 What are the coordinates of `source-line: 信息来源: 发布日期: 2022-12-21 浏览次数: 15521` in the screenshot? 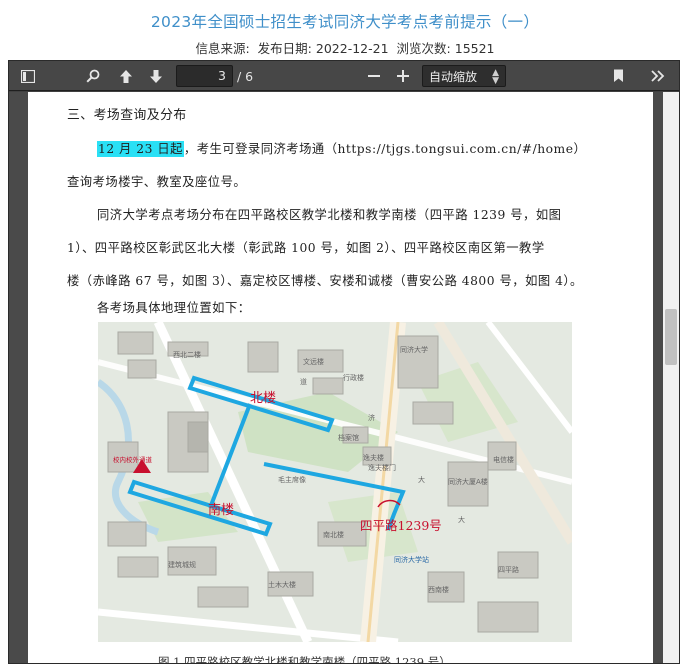 It's located at (345, 47).